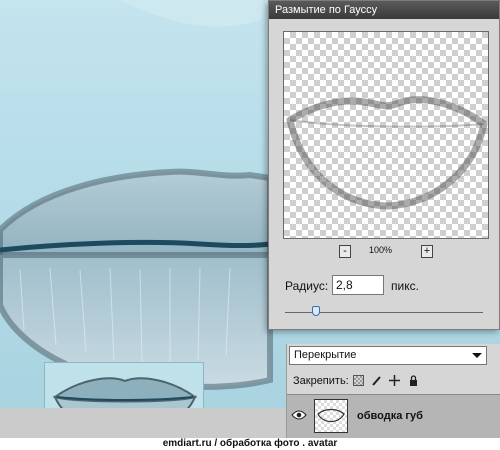 The height and width of the screenshot is (450, 500). What do you see at coordinates (325, 355) in the screenshot?
I see `blend-mode-value: Перекрытие` at bounding box center [325, 355].